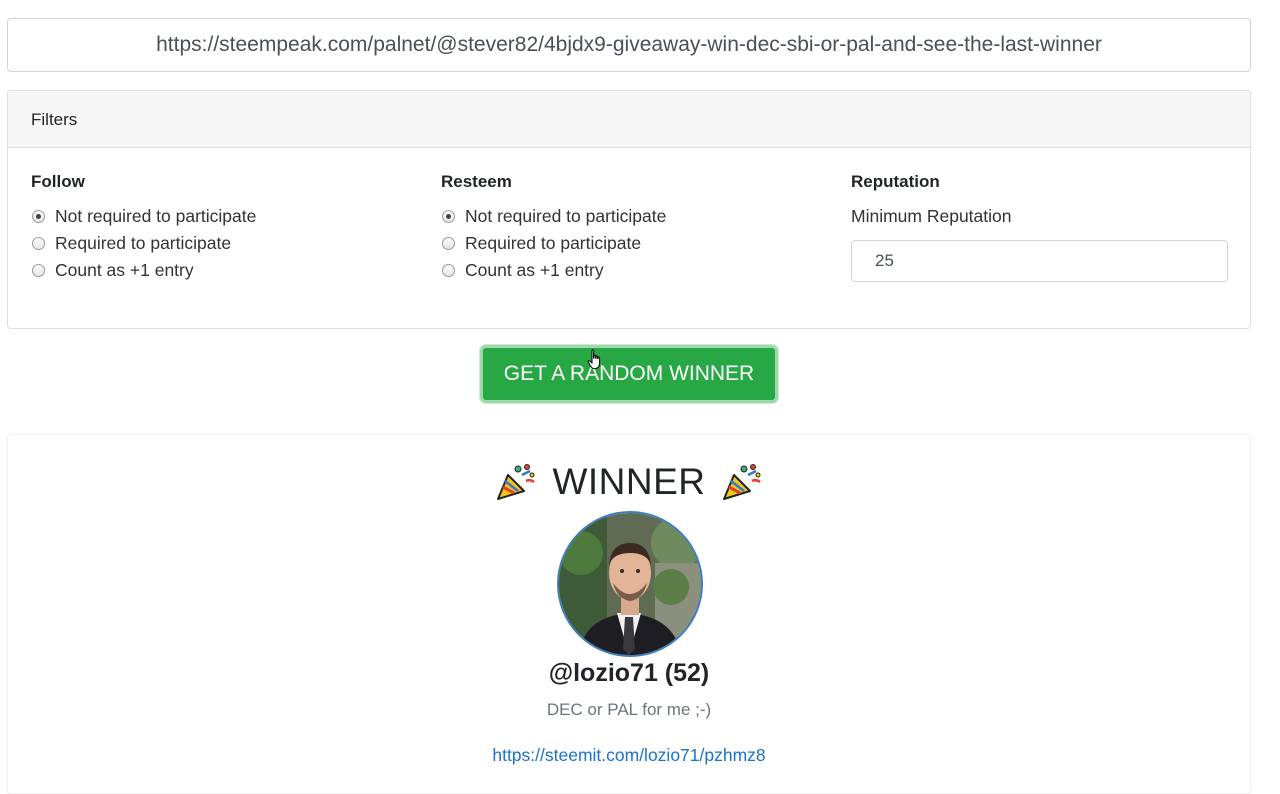 This screenshot has height=794, width=1280. Describe the element at coordinates (1040, 226) in the screenshot. I see `reputation-filter-group: Reputation Minimum Reputation` at that location.